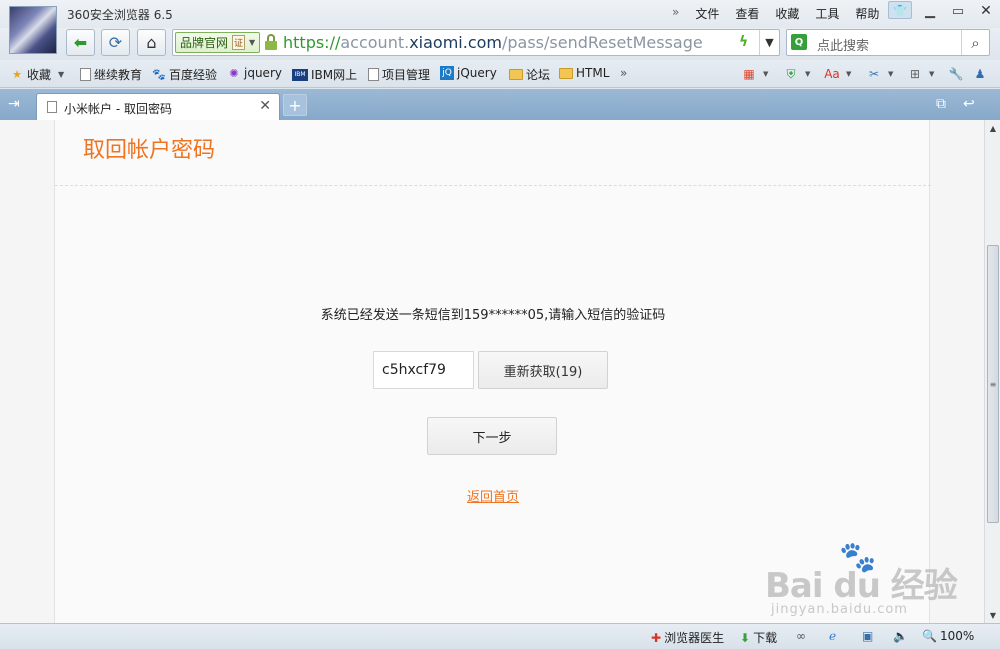 This screenshot has height=649, width=1000. Describe the element at coordinates (493, 185) in the screenshot. I see `title-divider` at that location.